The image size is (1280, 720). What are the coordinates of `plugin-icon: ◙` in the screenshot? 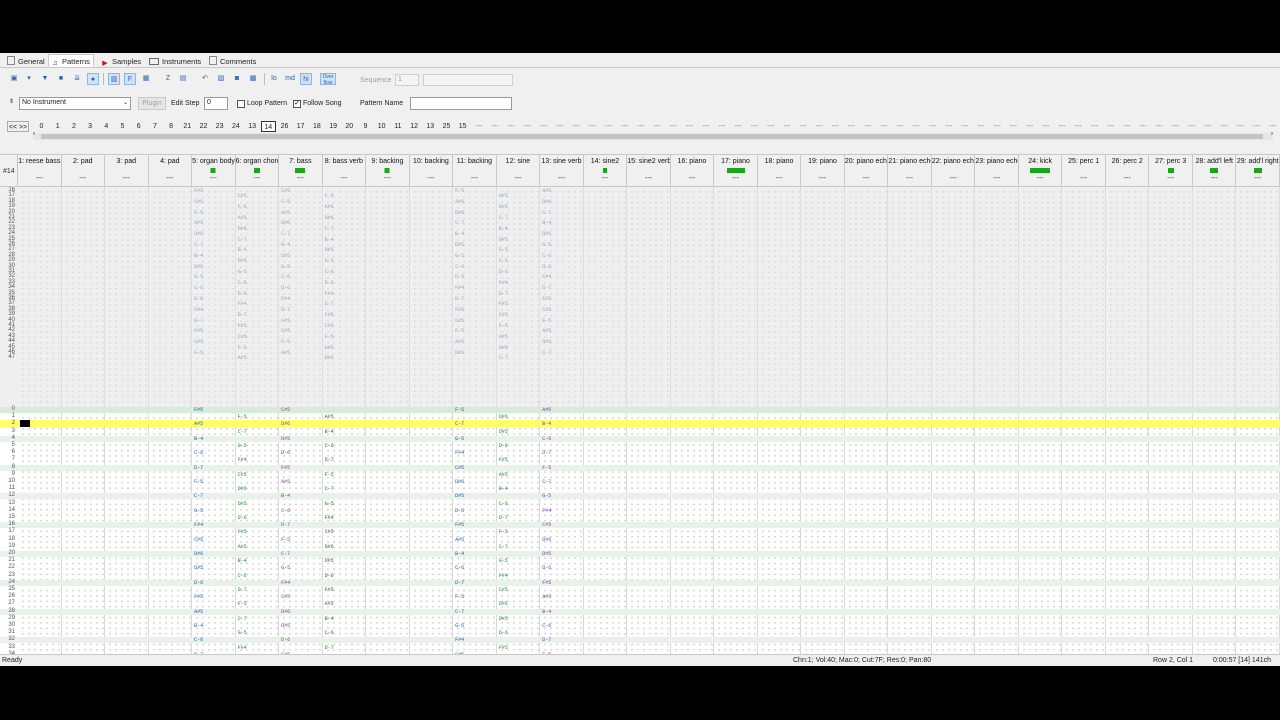 It's located at (237, 79).